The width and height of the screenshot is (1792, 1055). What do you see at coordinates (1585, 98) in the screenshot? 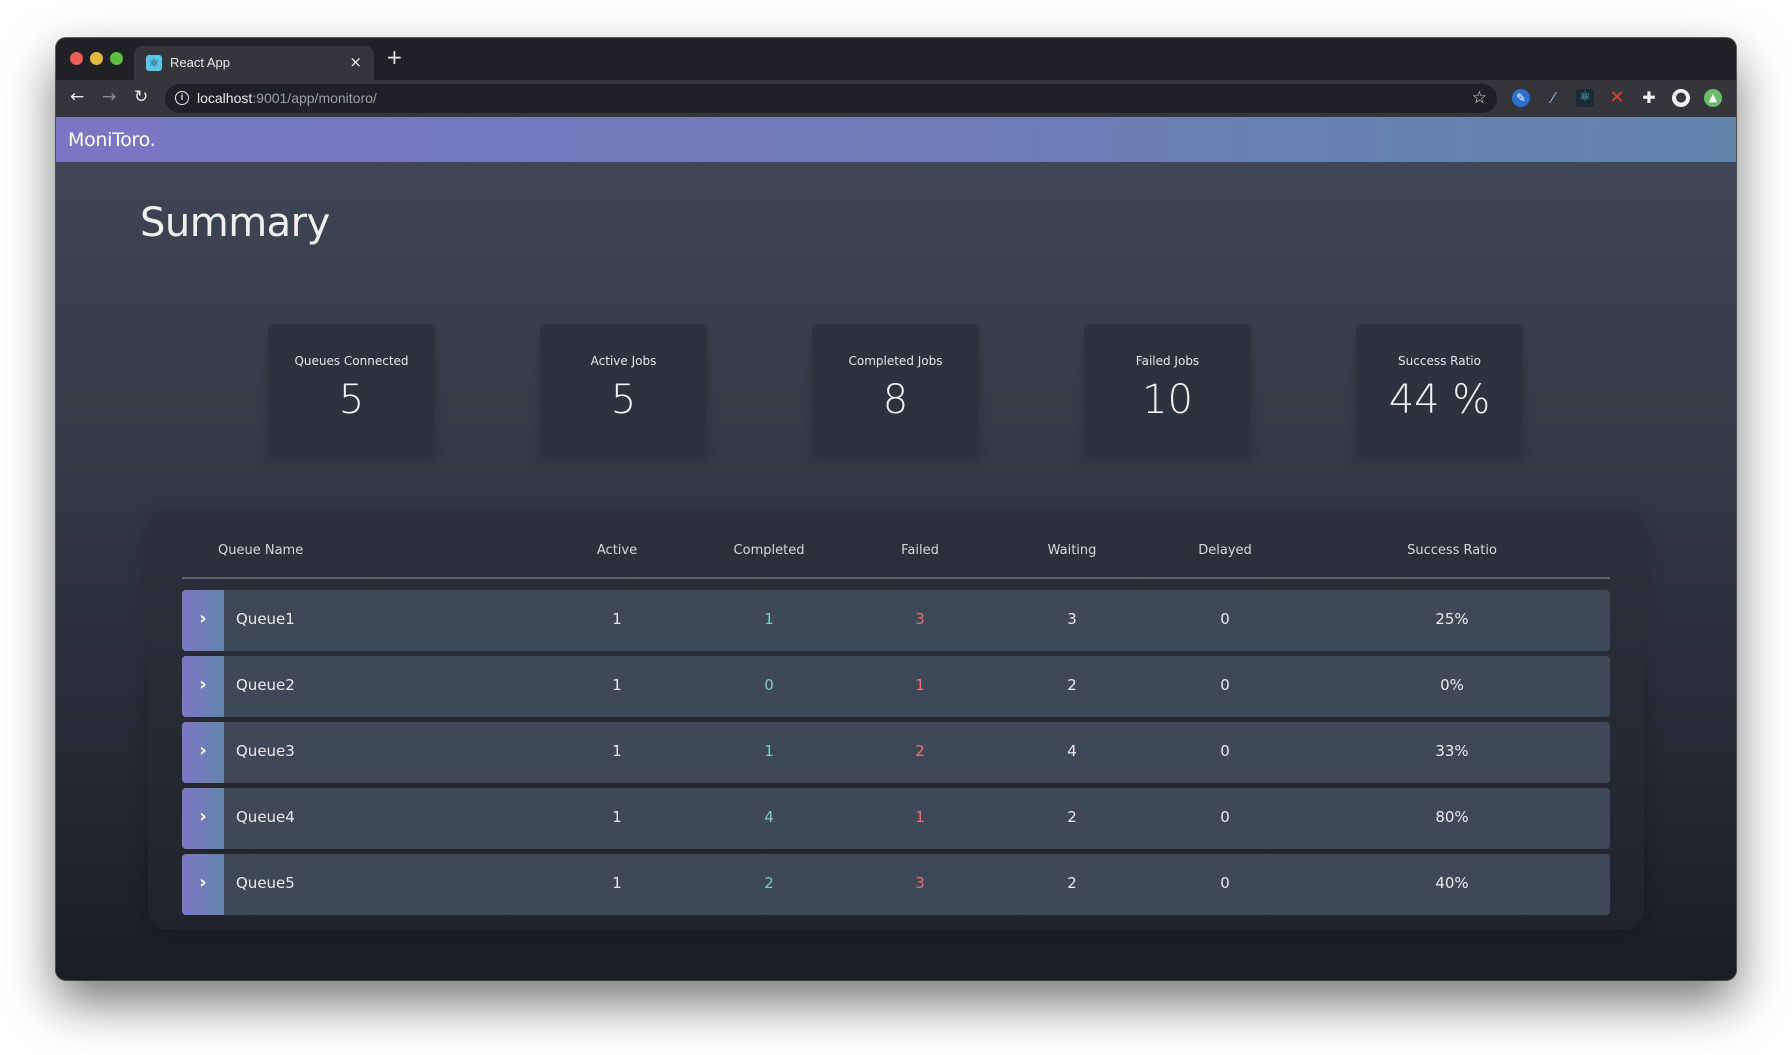
I see `react-devtools-extension-icon: ⚛` at bounding box center [1585, 98].